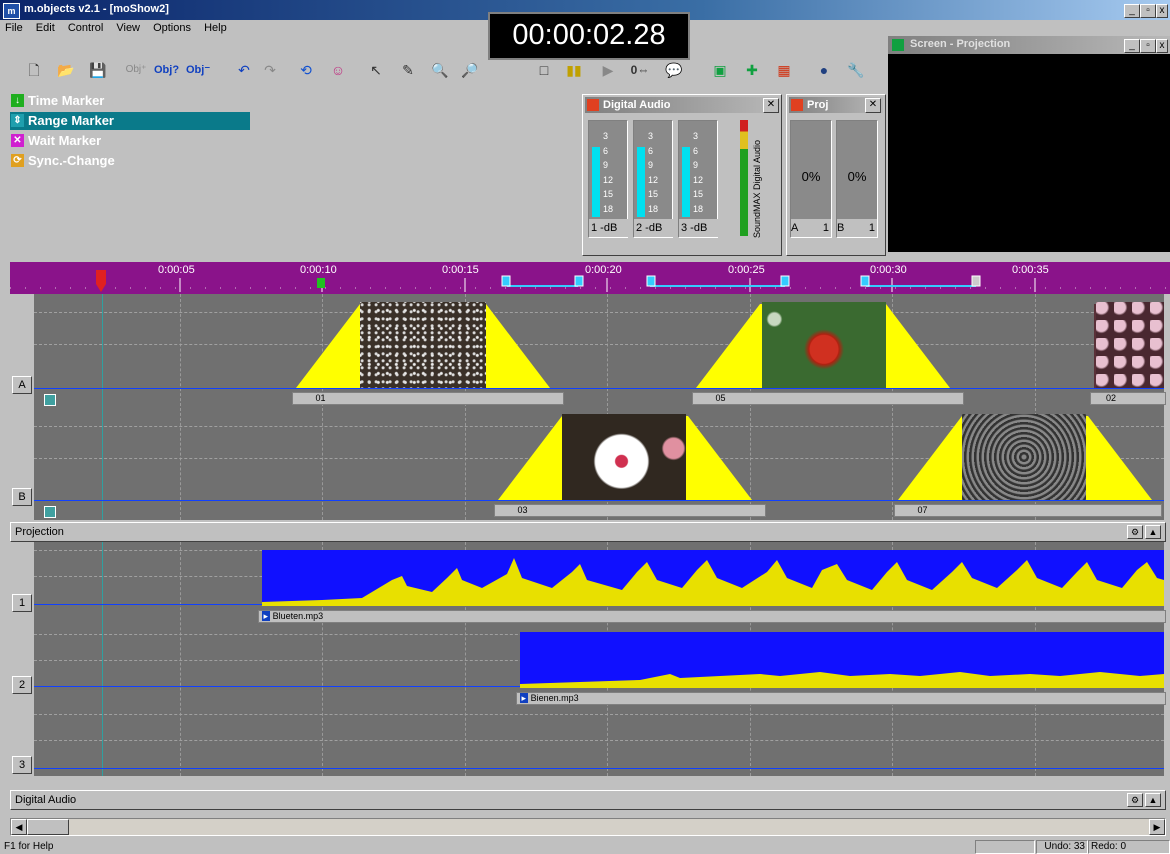  What do you see at coordinates (270, 70) in the screenshot?
I see `redo-icon: ↷` at bounding box center [270, 70].